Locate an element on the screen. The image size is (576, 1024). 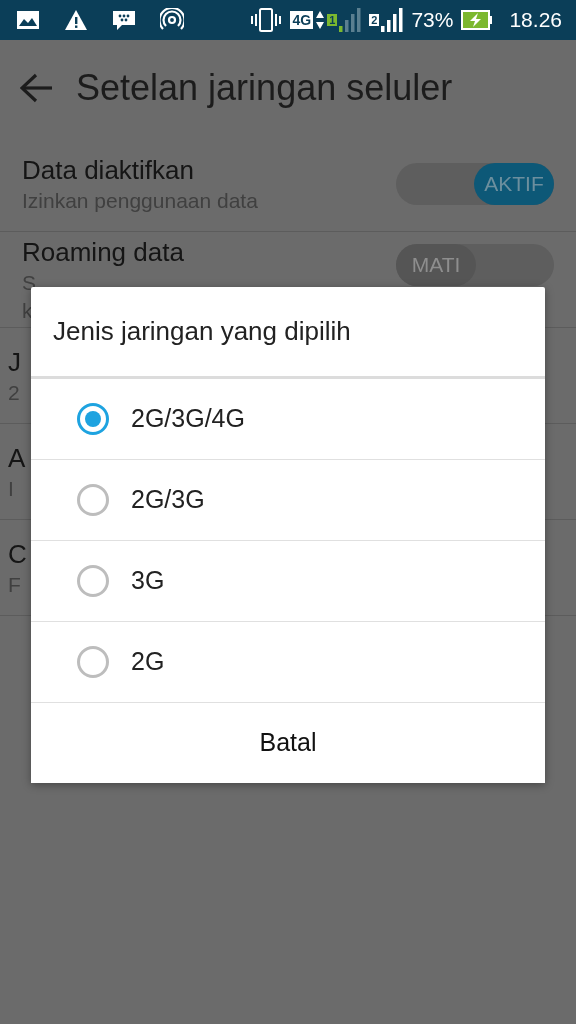
radio-option: 2G is located at coordinates (288, 662).